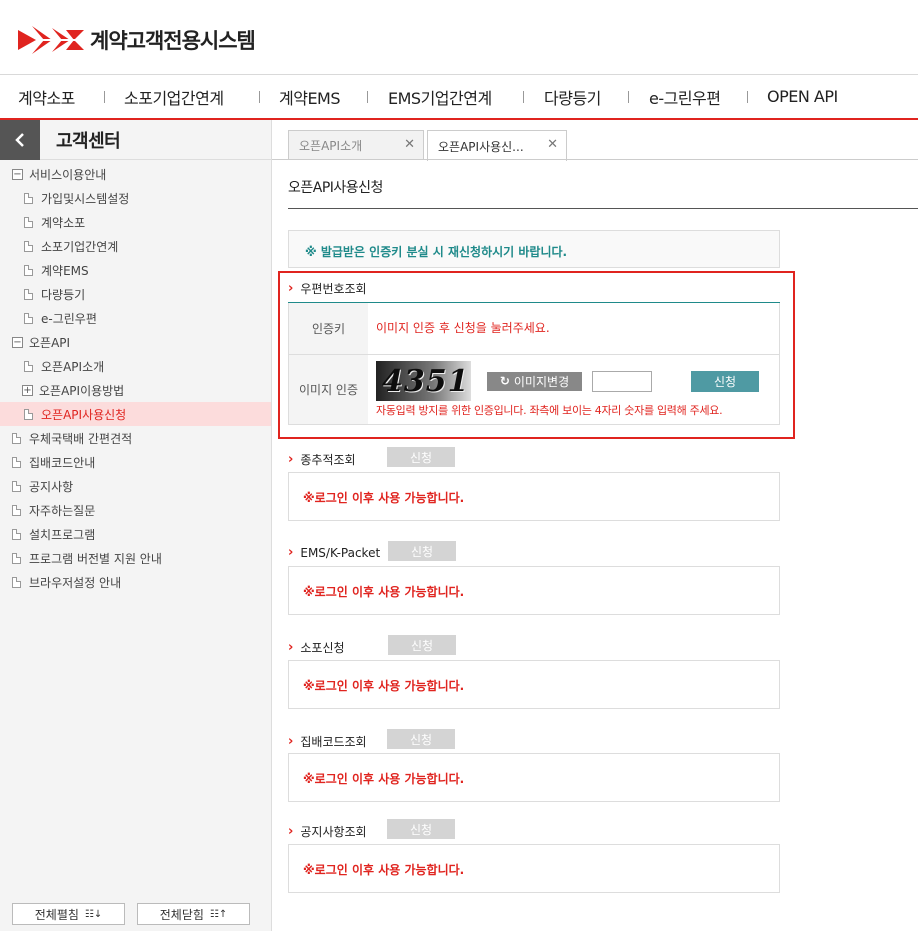 The height and width of the screenshot is (931, 918). What do you see at coordinates (322, 648) in the screenshot?
I see `section-title-label: 소포신청` at bounding box center [322, 648].